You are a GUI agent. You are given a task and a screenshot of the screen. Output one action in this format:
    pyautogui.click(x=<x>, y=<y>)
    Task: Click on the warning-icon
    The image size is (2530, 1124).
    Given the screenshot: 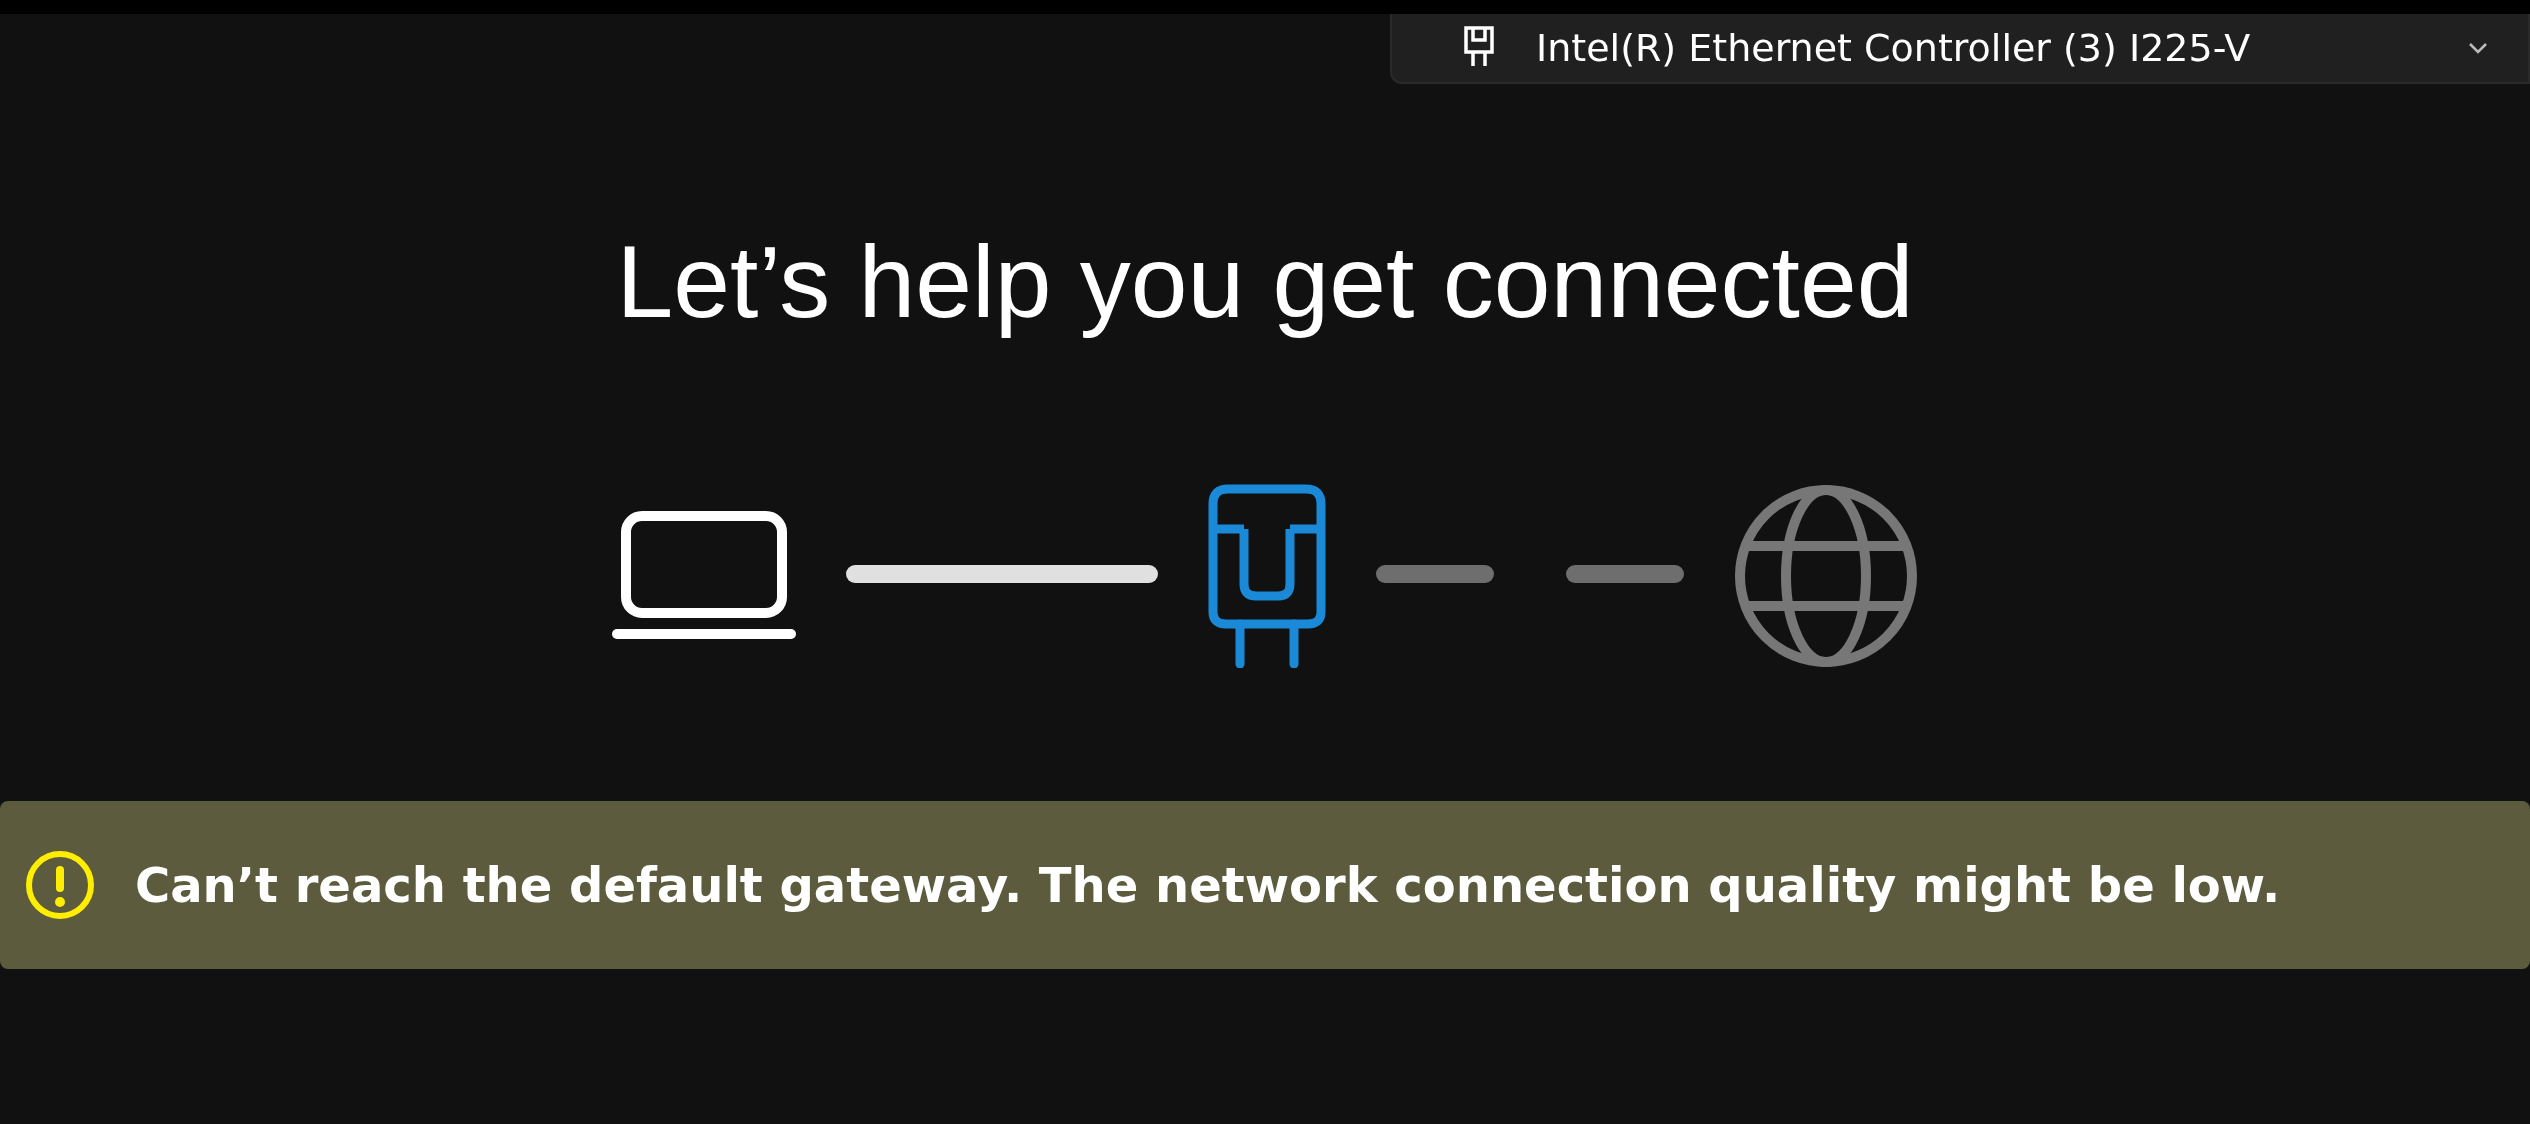 What is the action you would take?
    pyautogui.click(x=60, y=885)
    